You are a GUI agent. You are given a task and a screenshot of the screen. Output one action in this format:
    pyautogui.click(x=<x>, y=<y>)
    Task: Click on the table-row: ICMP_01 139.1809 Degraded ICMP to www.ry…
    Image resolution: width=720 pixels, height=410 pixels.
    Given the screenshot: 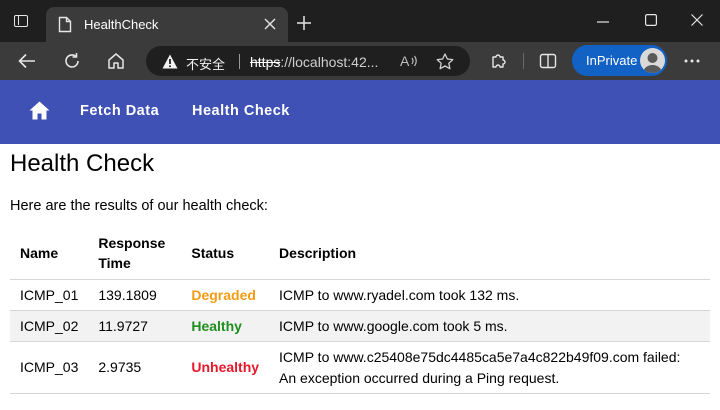 What is the action you would take?
    pyautogui.click(x=360, y=295)
    